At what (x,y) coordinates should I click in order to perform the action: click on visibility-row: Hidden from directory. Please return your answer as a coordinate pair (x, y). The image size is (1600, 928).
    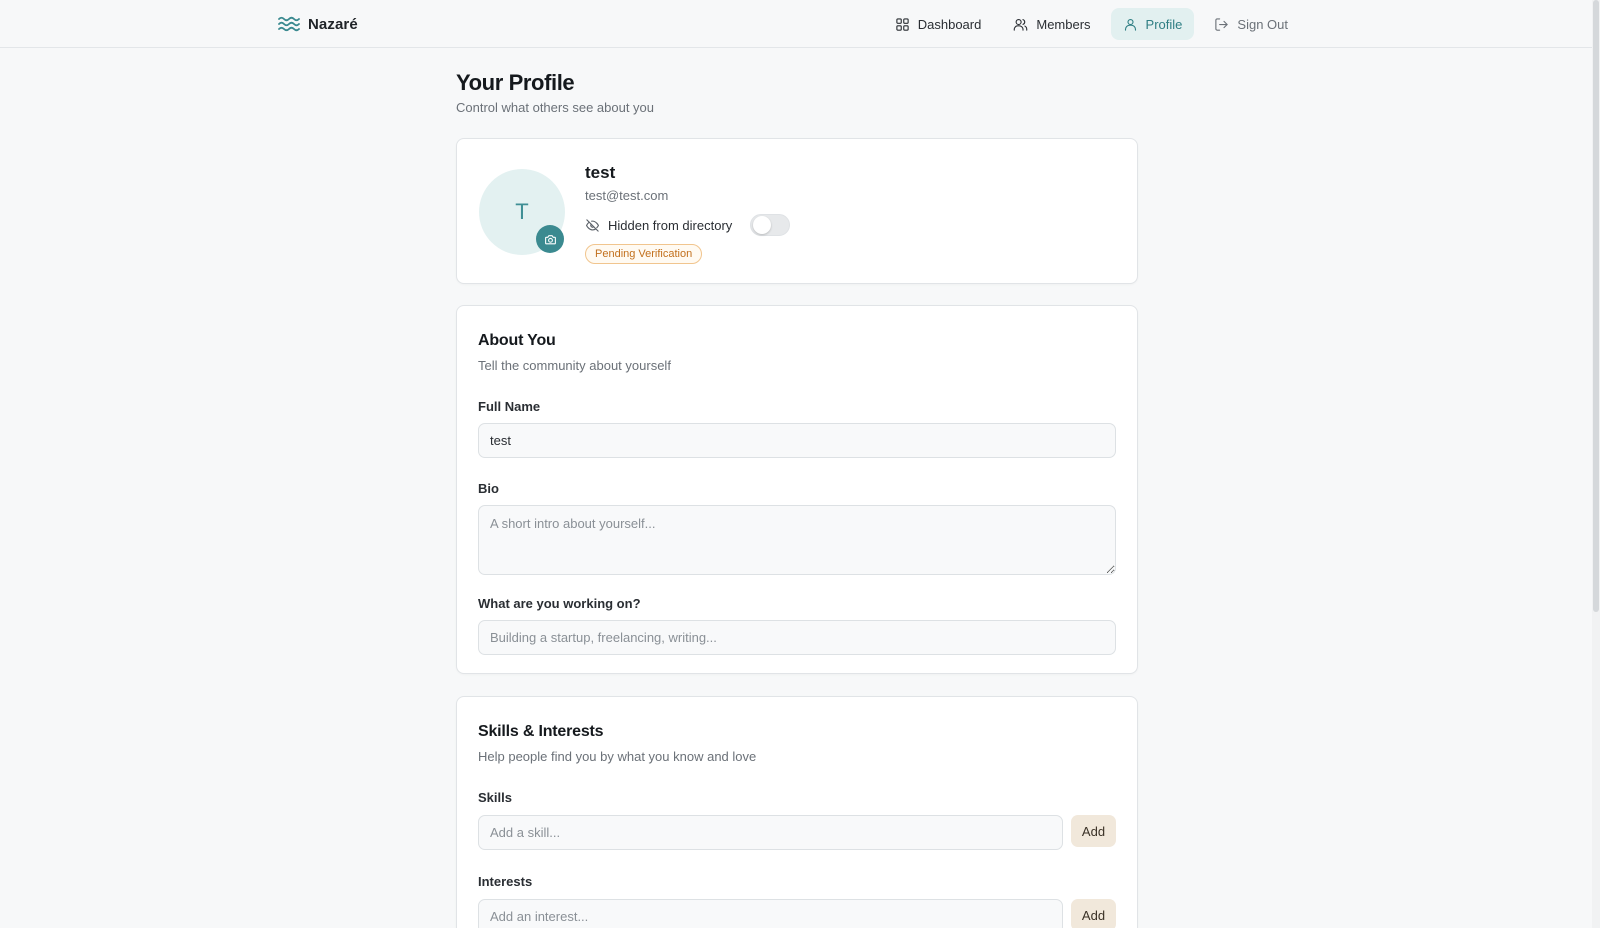
    Looking at the image, I should click on (688, 225).